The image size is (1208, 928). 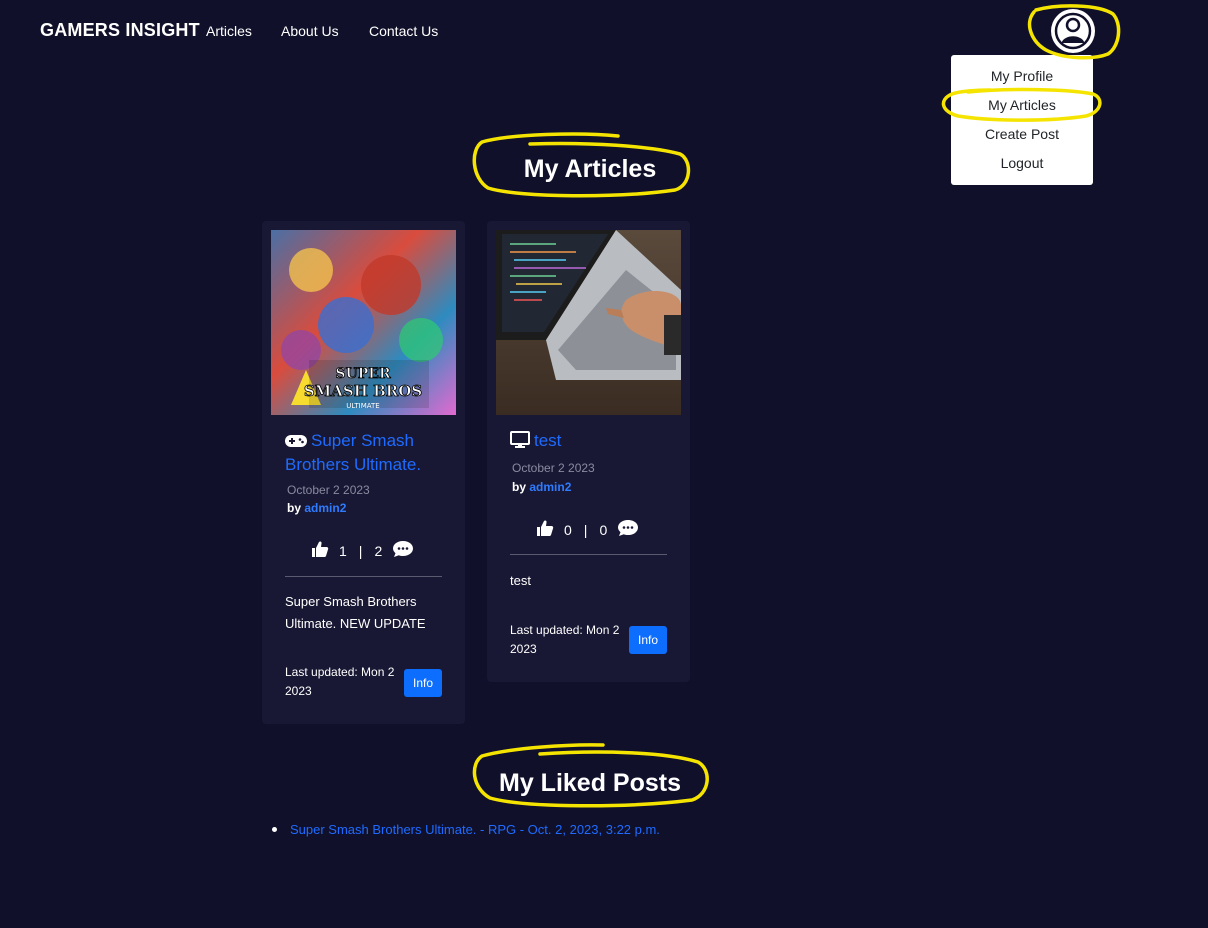 I want to click on my-articles-heading: My Articles, so click(x=590, y=169).